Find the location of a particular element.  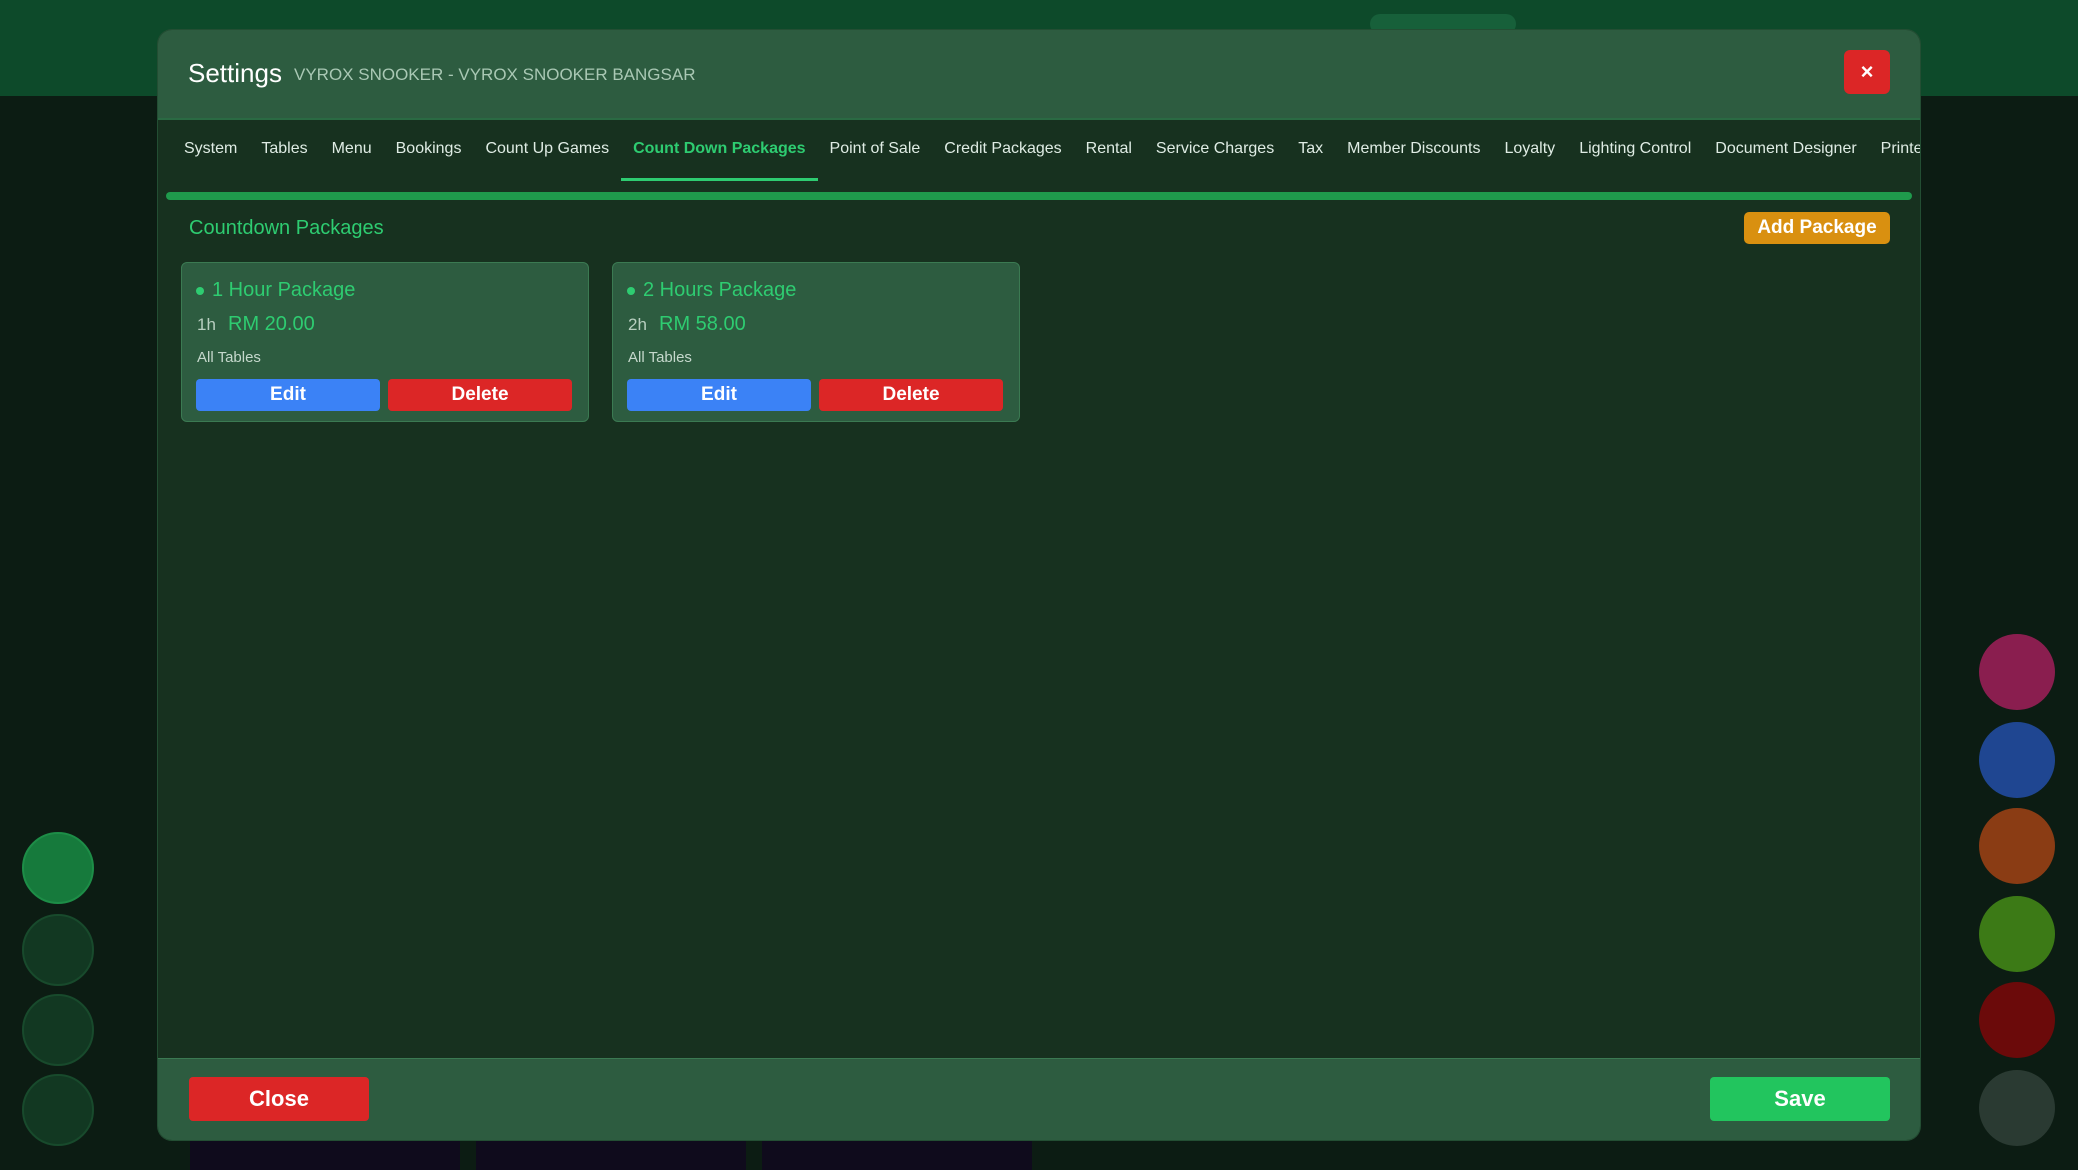

modal-footer: Close Save is located at coordinates (1039, 1099).